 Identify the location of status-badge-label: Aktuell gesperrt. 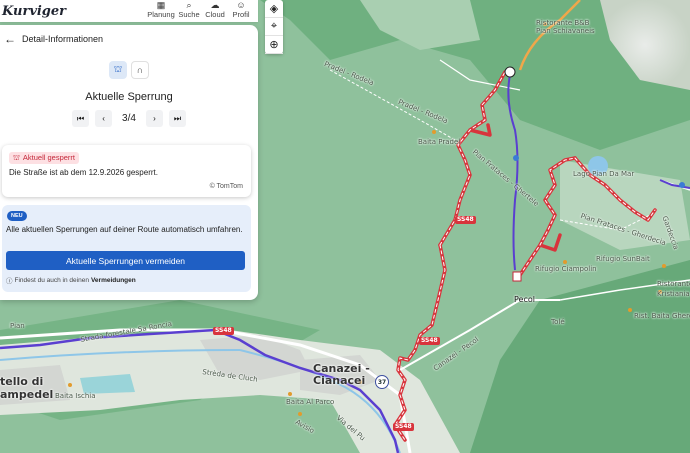
(49, 157).